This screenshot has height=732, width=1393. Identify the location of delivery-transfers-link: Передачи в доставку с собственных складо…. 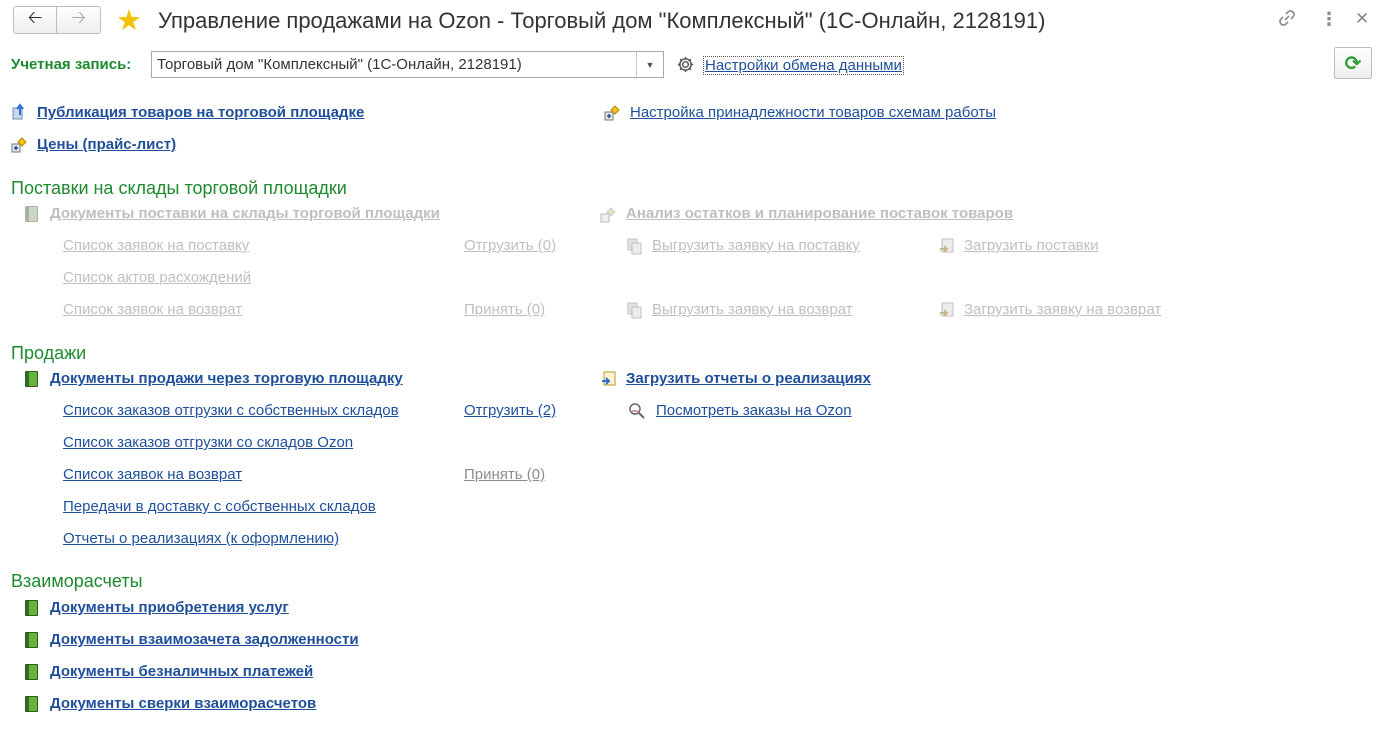
(219, 506).